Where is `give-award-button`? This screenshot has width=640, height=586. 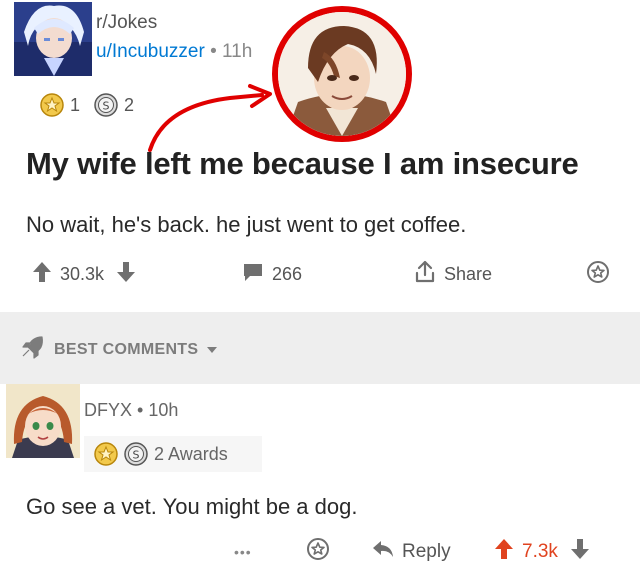 give-award-button is located at coordinates (598, 274).